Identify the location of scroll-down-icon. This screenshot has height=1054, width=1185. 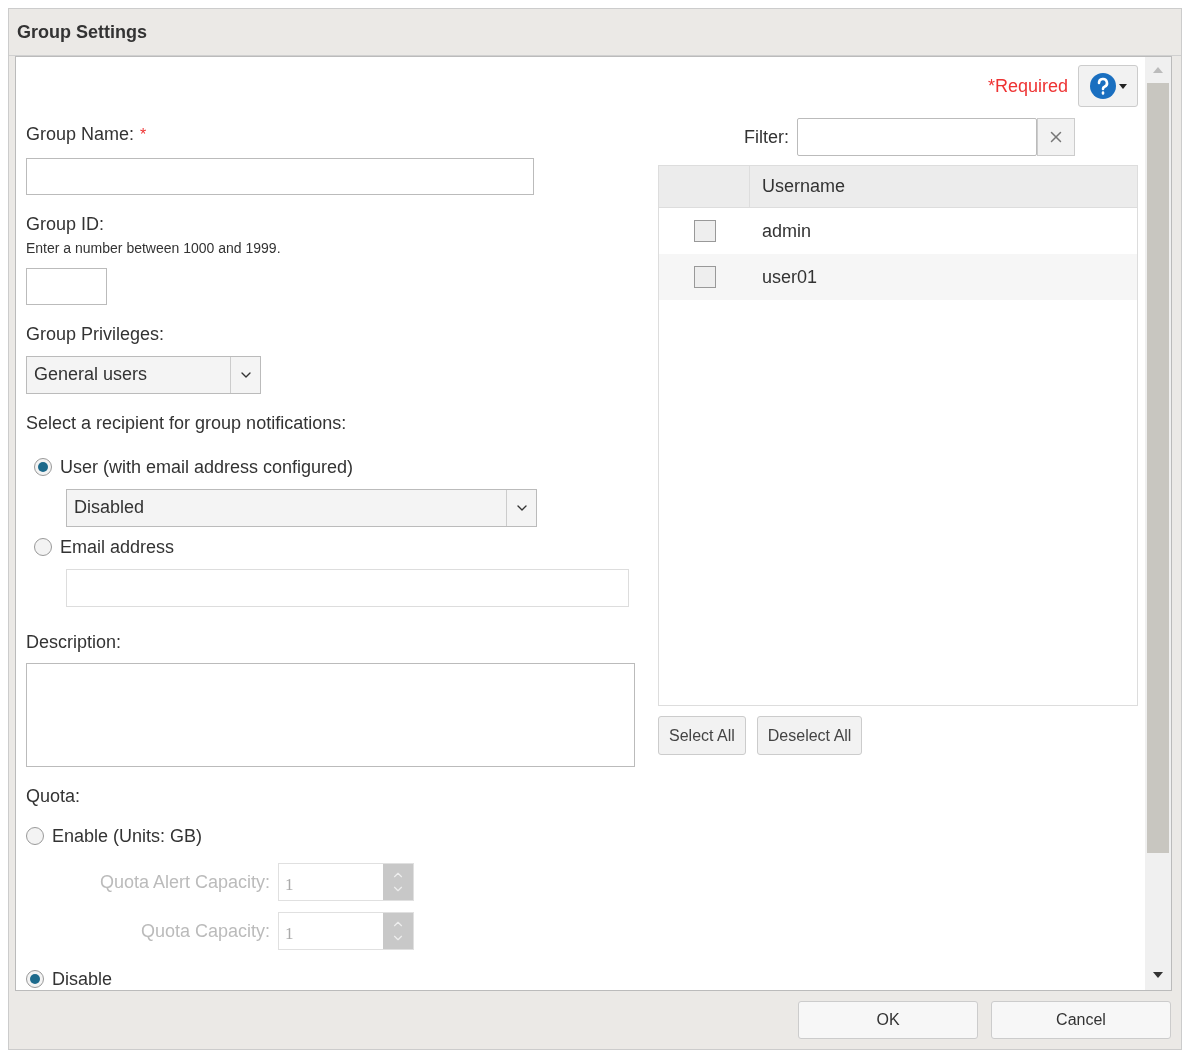
(1158, 975).